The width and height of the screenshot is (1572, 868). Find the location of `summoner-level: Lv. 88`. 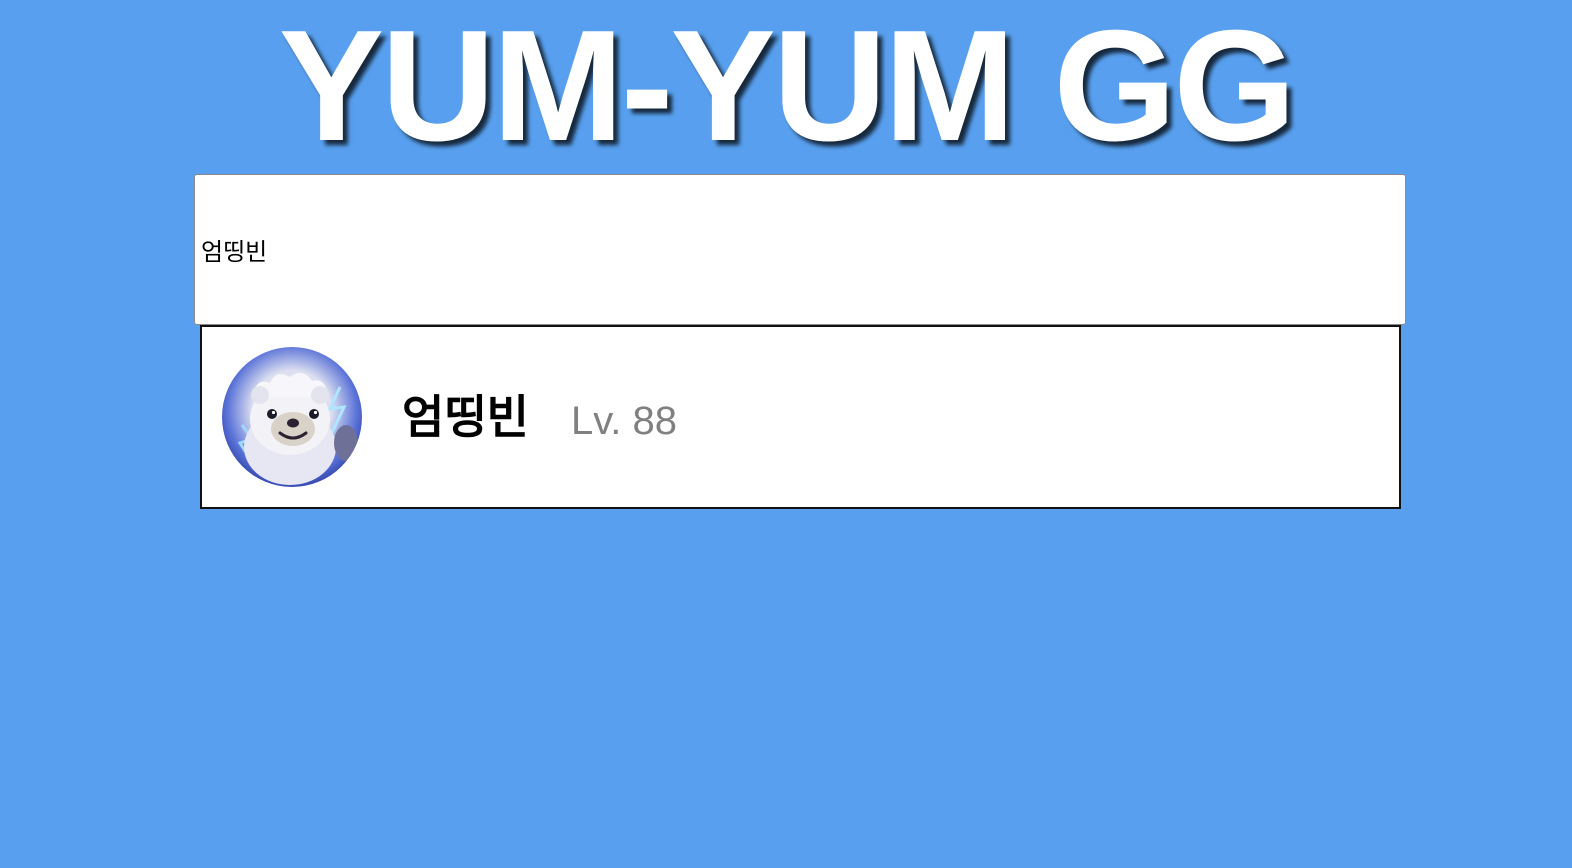

summoner-level: Lv. 88 is located at coordinates (623, 421).